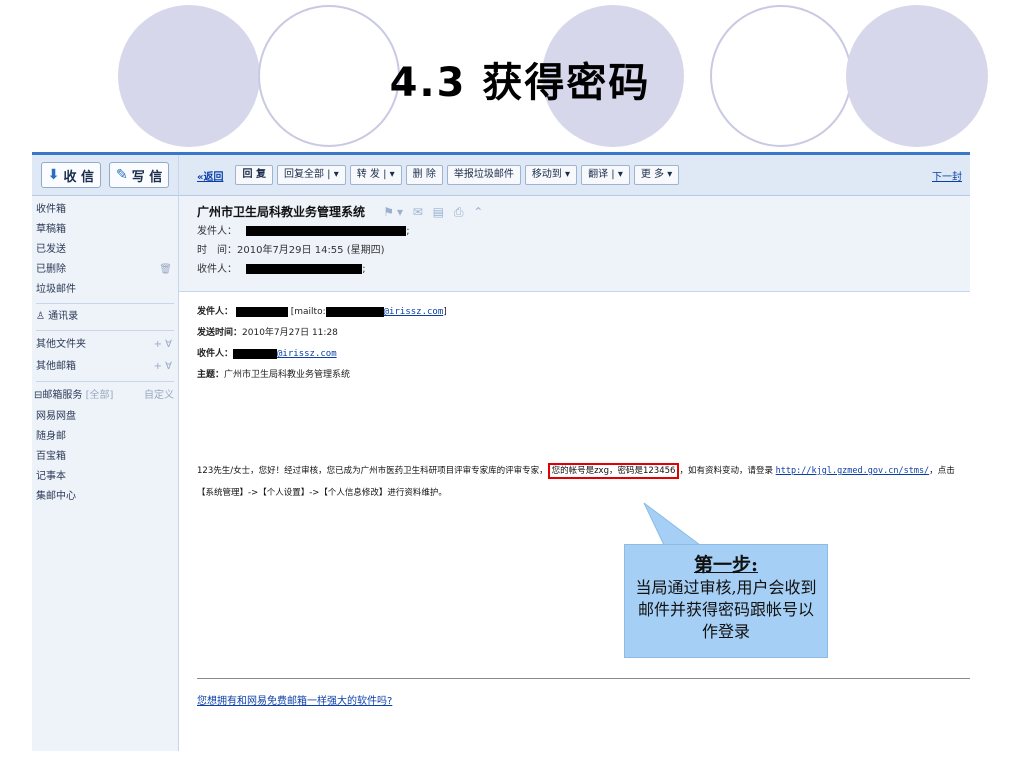  What do you see at coordinates (105, 290) in the screenshot?
I see `sidebar-item-spam: 垃圾邮件` at bounding box center [105, 290].